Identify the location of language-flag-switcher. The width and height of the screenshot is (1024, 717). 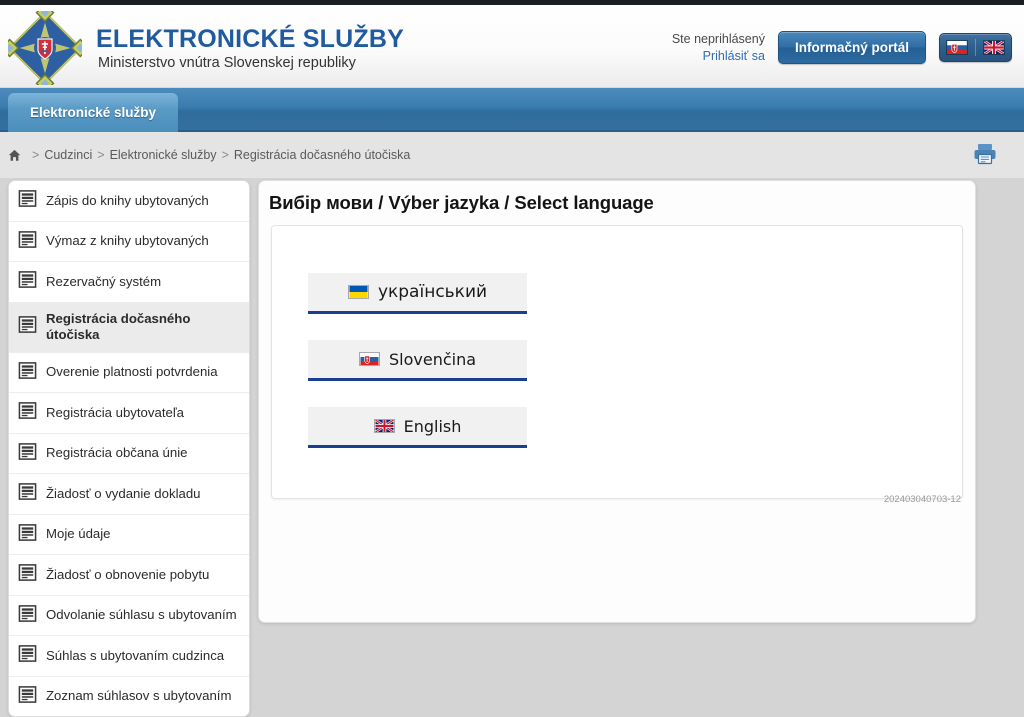
(975, 48).